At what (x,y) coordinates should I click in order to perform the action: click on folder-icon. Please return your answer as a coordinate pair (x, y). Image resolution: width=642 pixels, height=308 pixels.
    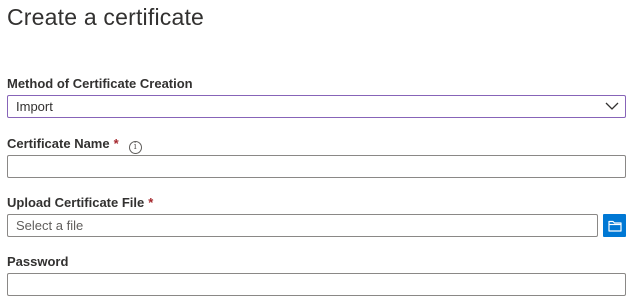
    Looking at the image, I should click on (614, 226).